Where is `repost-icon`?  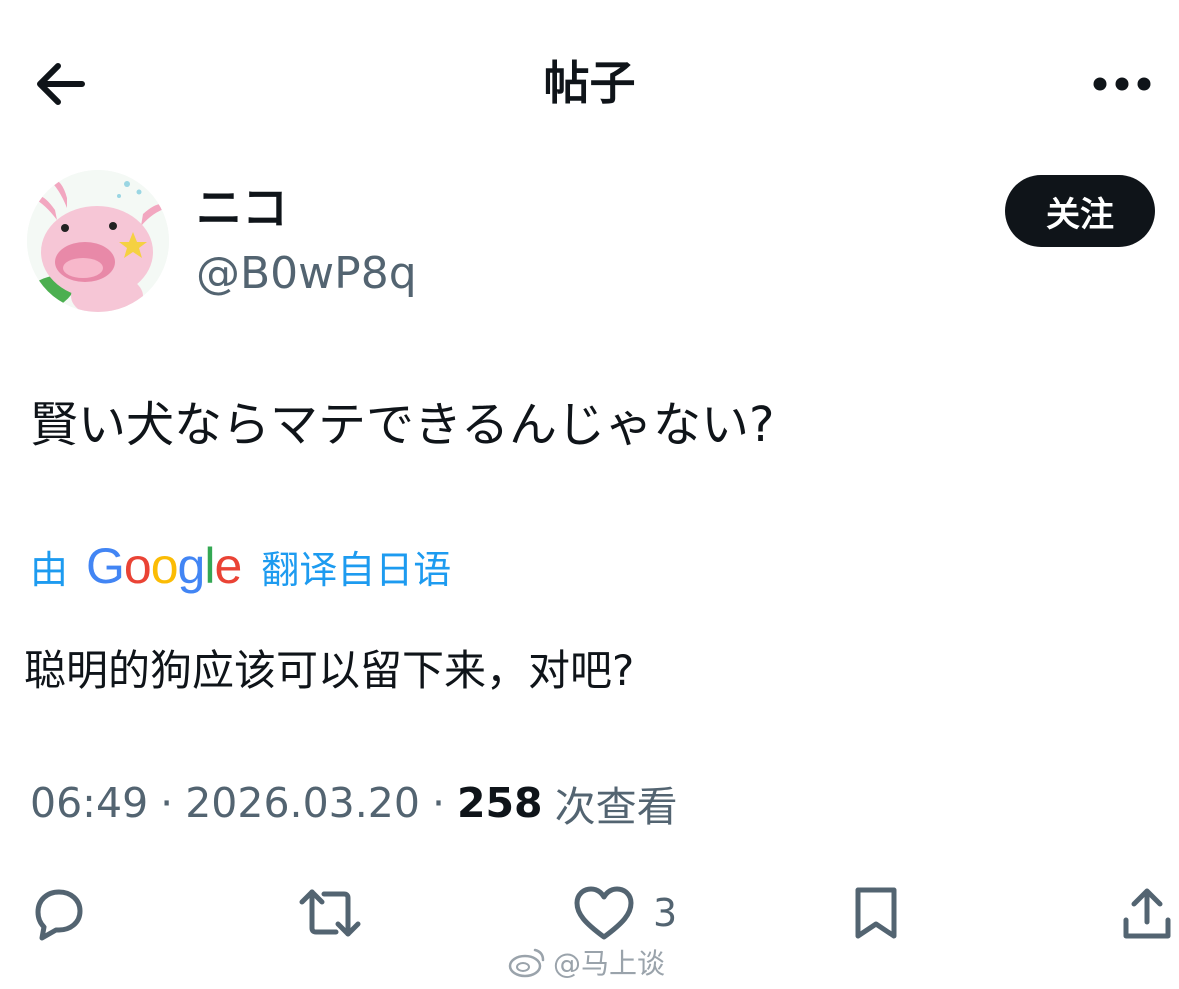
repost-icon is located at coordinates (330, 913).